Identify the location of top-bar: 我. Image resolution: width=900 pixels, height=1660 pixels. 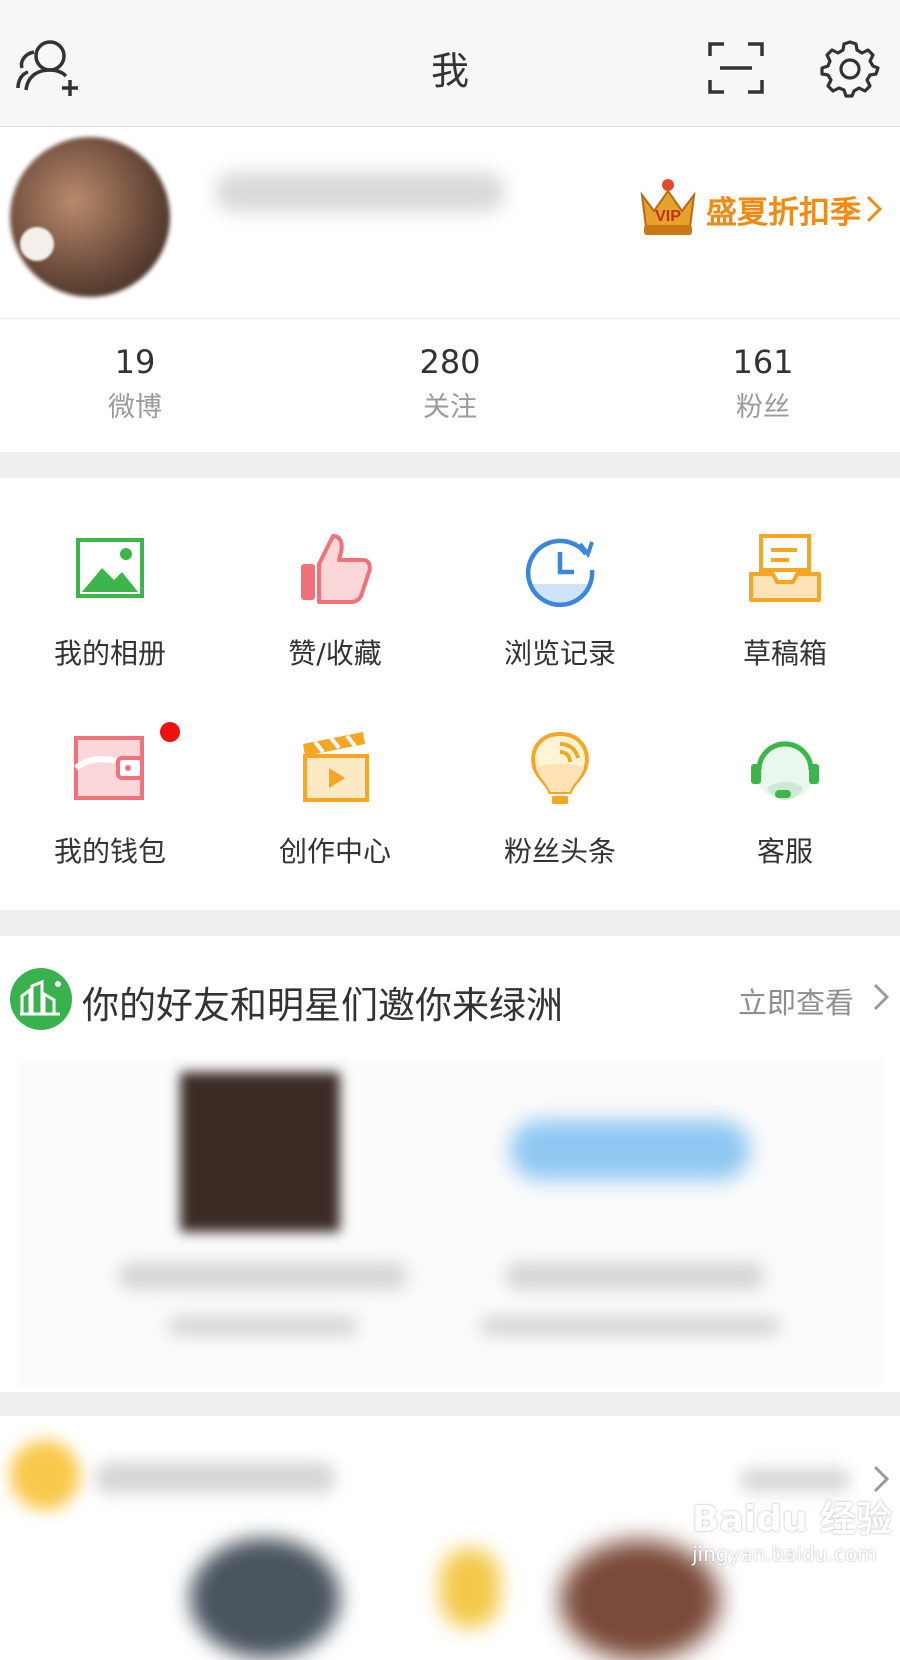
(450, 63).